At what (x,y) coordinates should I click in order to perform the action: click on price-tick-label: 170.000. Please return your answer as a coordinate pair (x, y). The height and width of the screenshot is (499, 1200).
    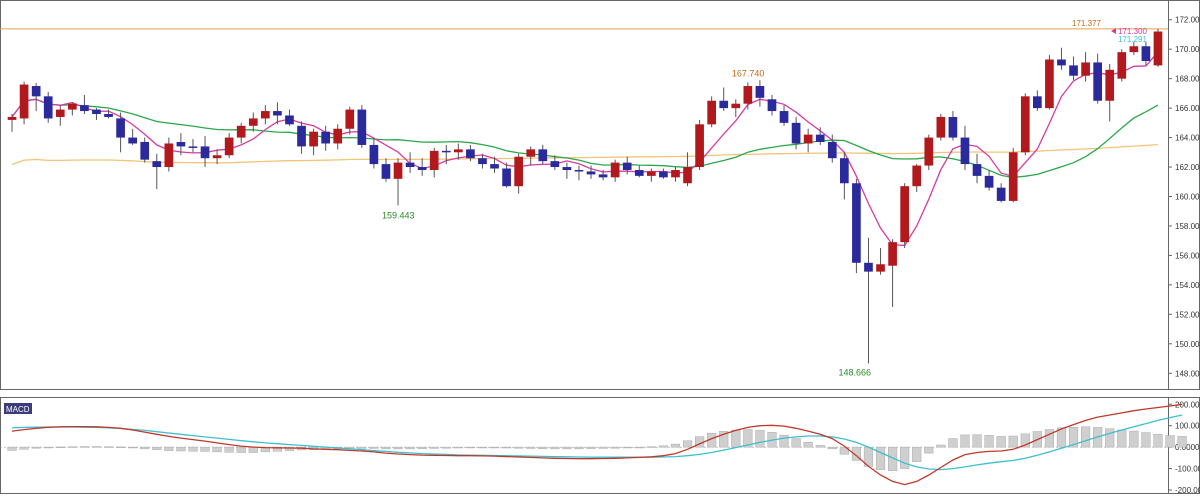
    Looking at the image, I should click on (1187, 49).